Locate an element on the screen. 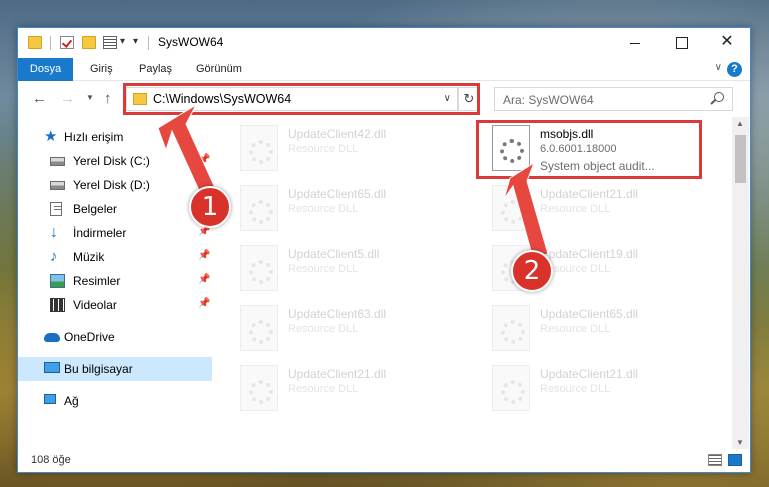  step-2-badge: 2 is located at coordinates (532, 271).